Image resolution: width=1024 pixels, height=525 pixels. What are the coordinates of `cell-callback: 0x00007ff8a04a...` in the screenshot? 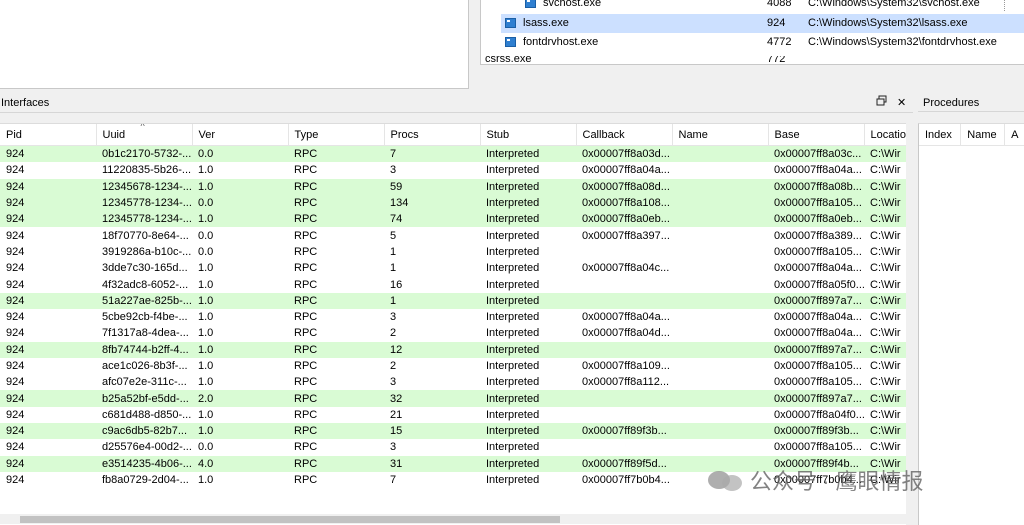 It's located at (626, 317).